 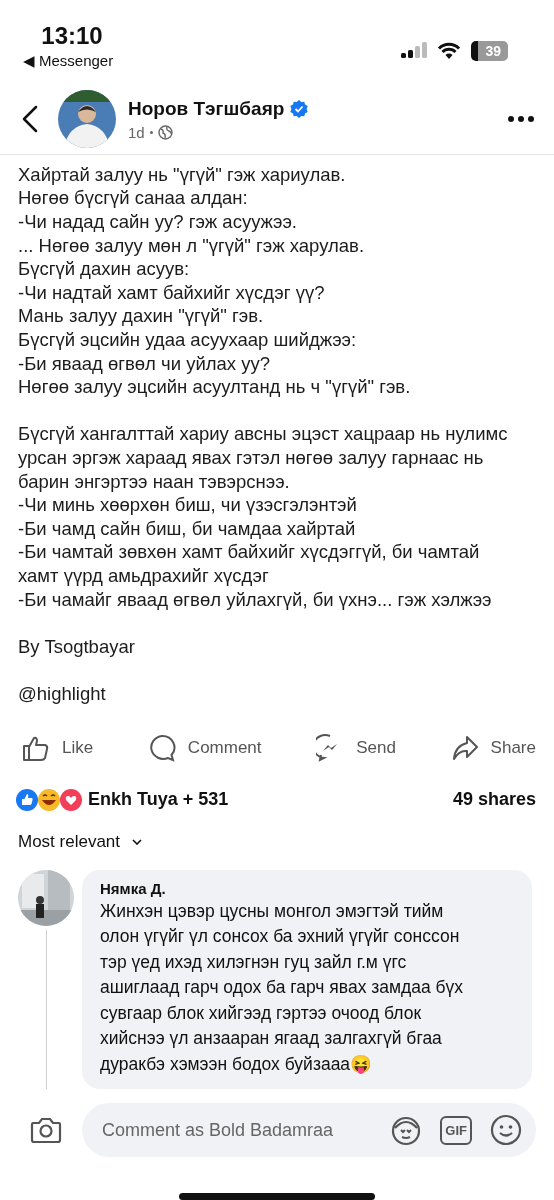 I want to click on post-text-line: Бүсгүй дахин асуув:, so click(x=104, y=269).